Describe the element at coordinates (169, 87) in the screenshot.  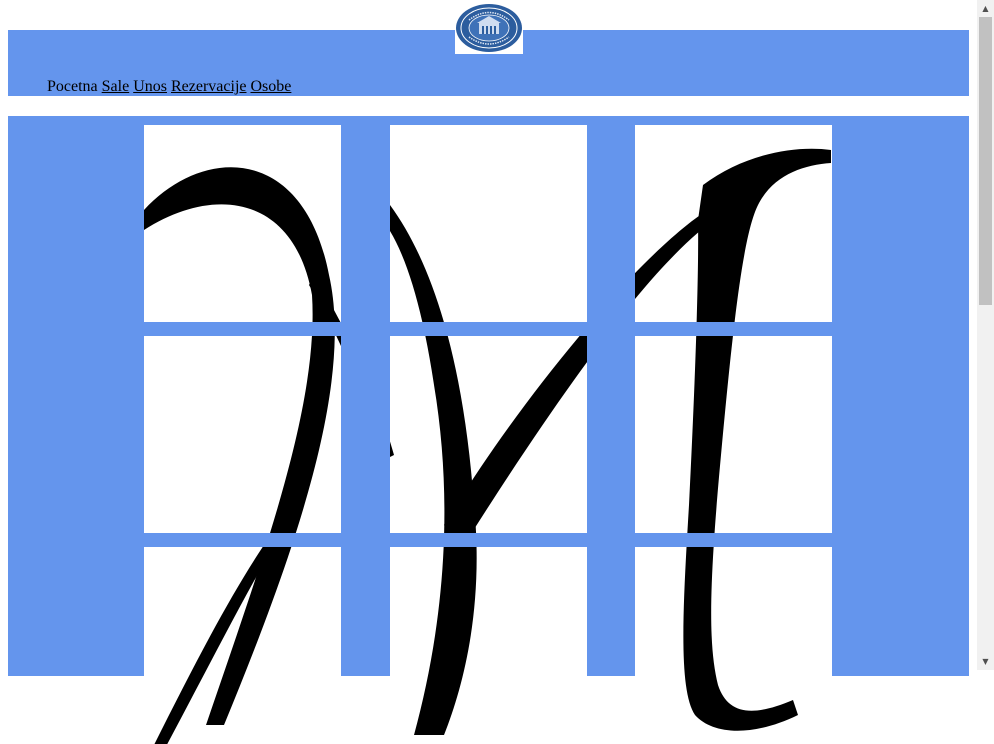
I see `main-nav: Pocetna Sale Unos Rezervacije Osobe` at that location.